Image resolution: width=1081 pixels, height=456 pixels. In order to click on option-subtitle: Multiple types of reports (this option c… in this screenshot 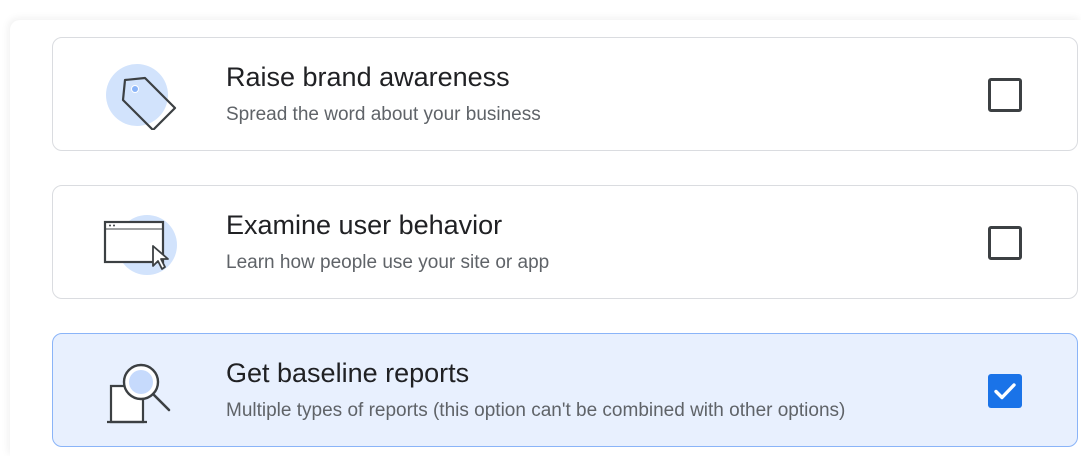, I will do `click(536, 410)`.